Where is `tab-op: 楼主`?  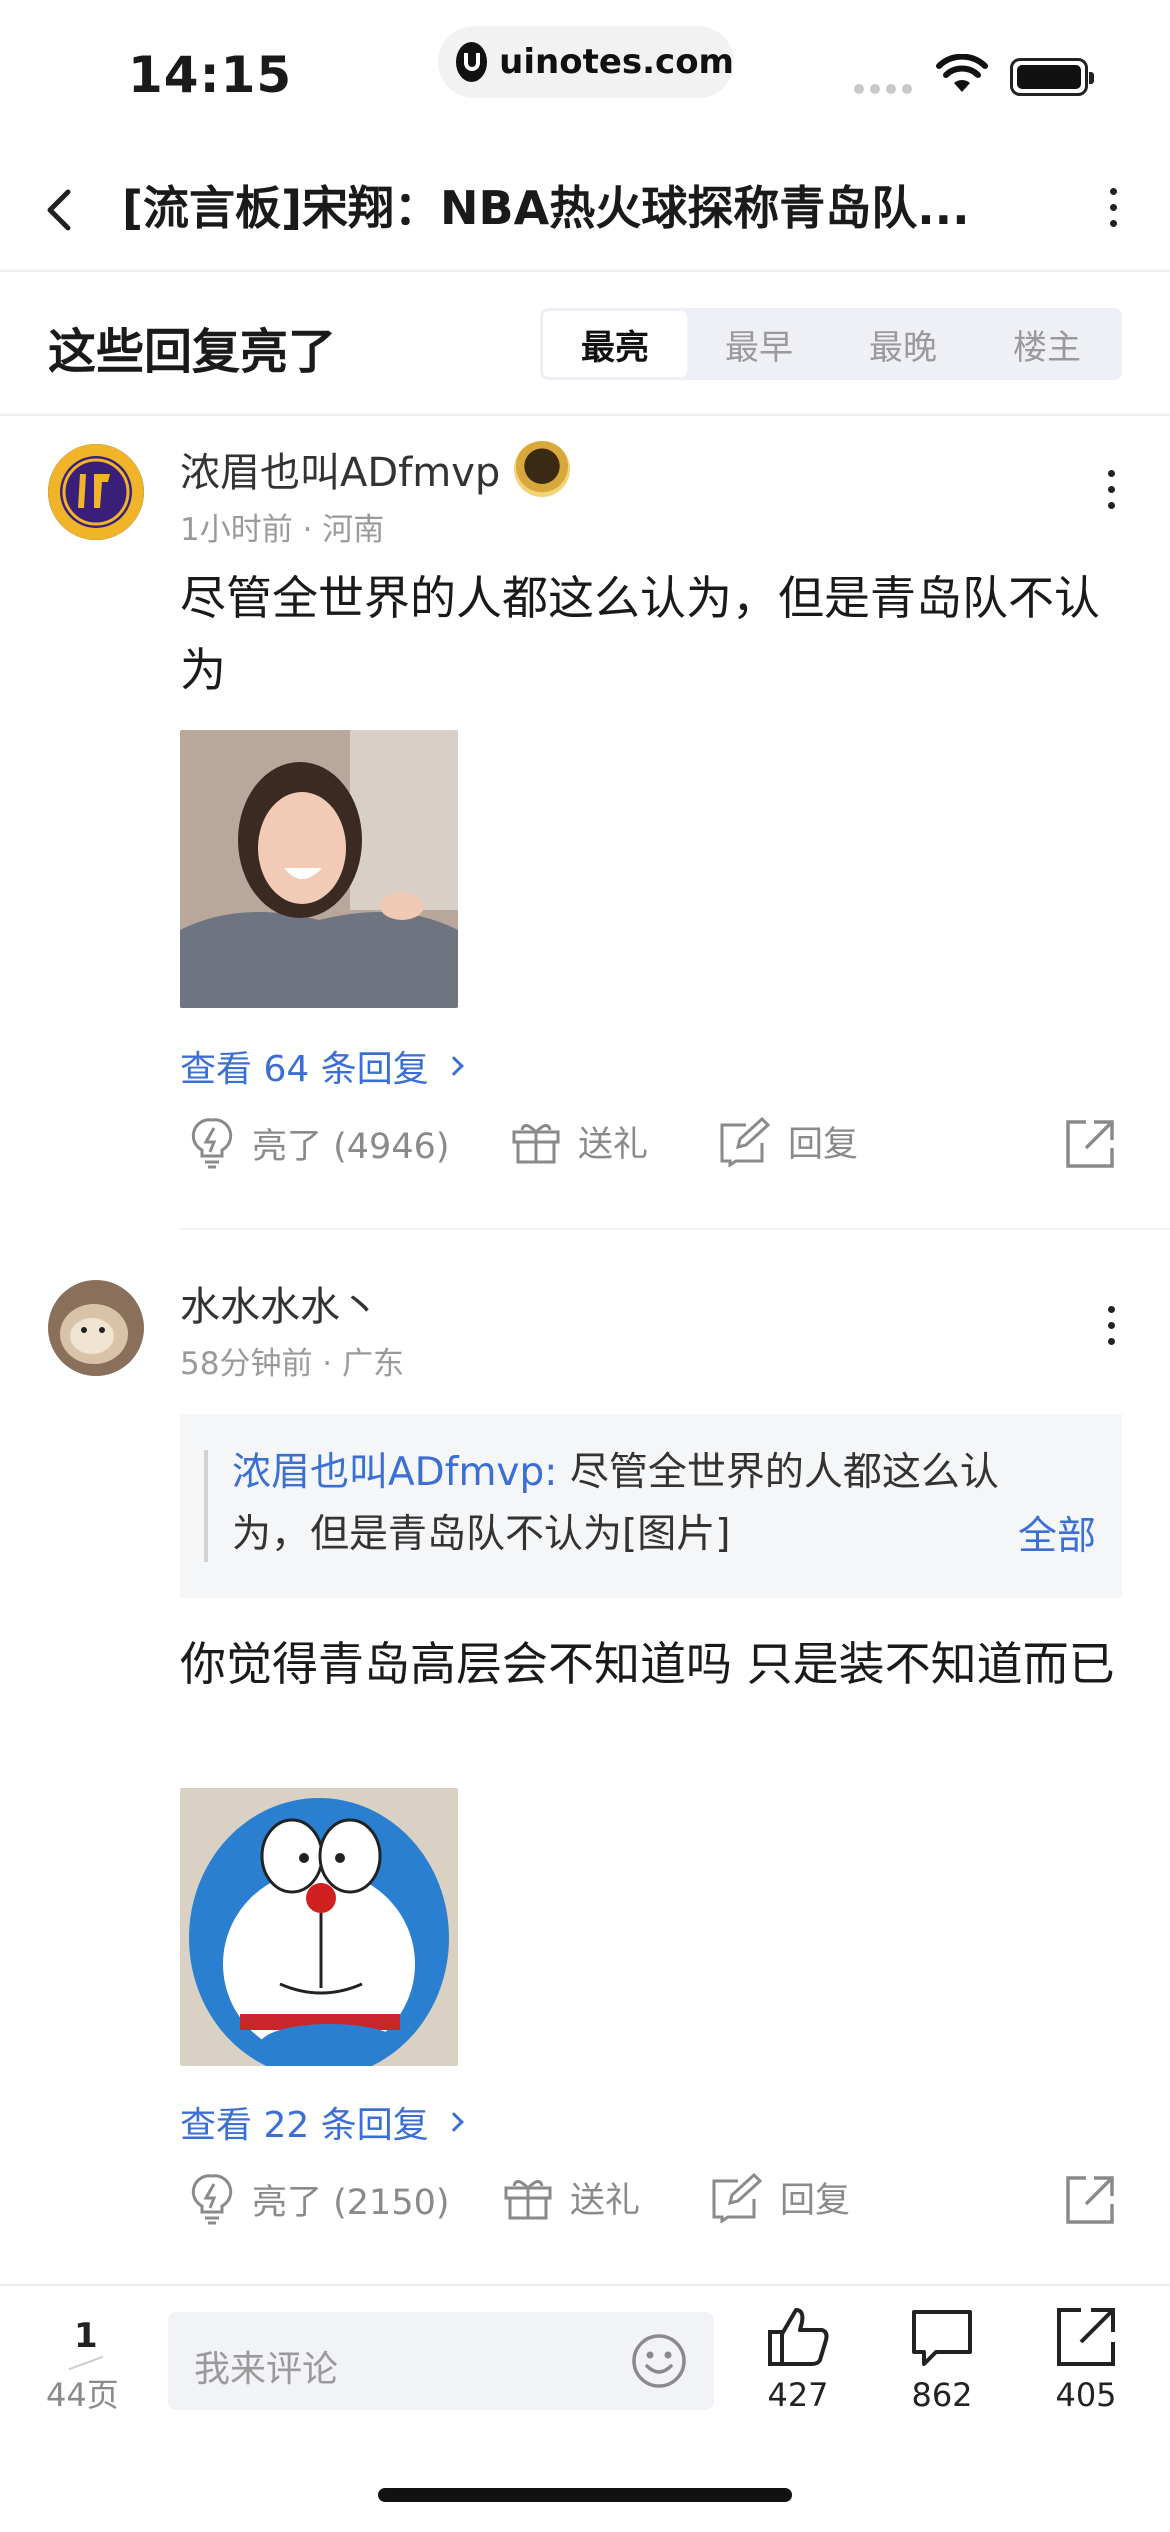 tab-op: 楼主 is located at coordinates (1047, 344).